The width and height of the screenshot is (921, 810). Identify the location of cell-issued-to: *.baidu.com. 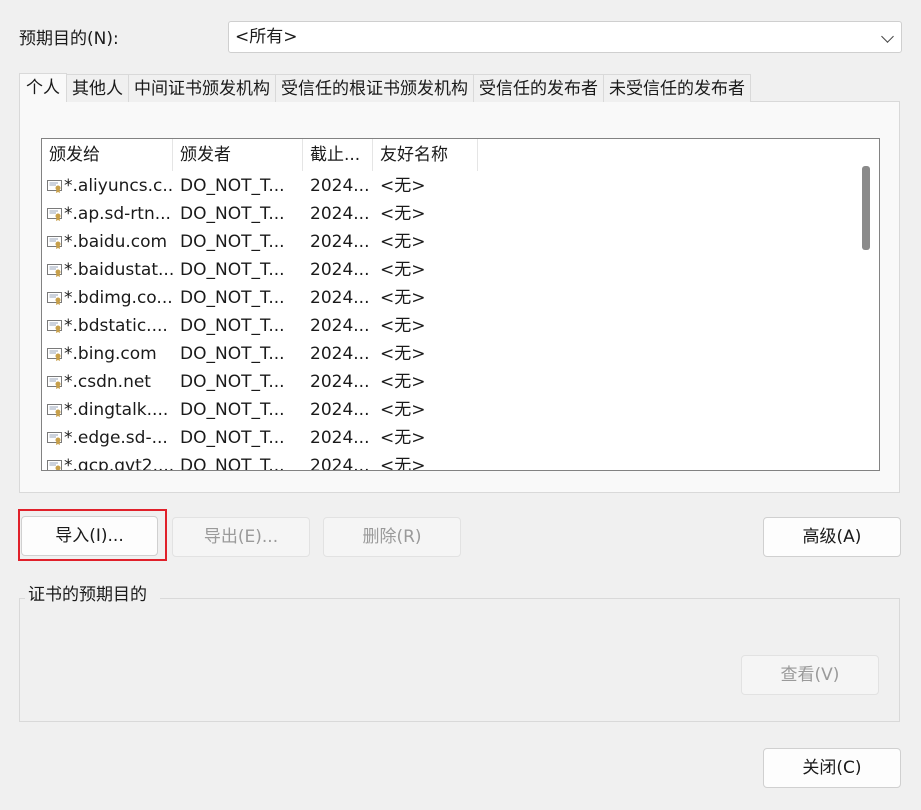
(107, 242).